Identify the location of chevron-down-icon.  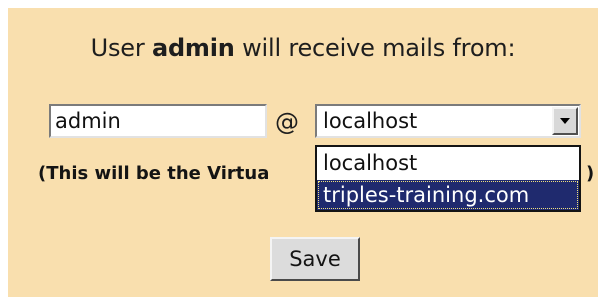
(565, 121).